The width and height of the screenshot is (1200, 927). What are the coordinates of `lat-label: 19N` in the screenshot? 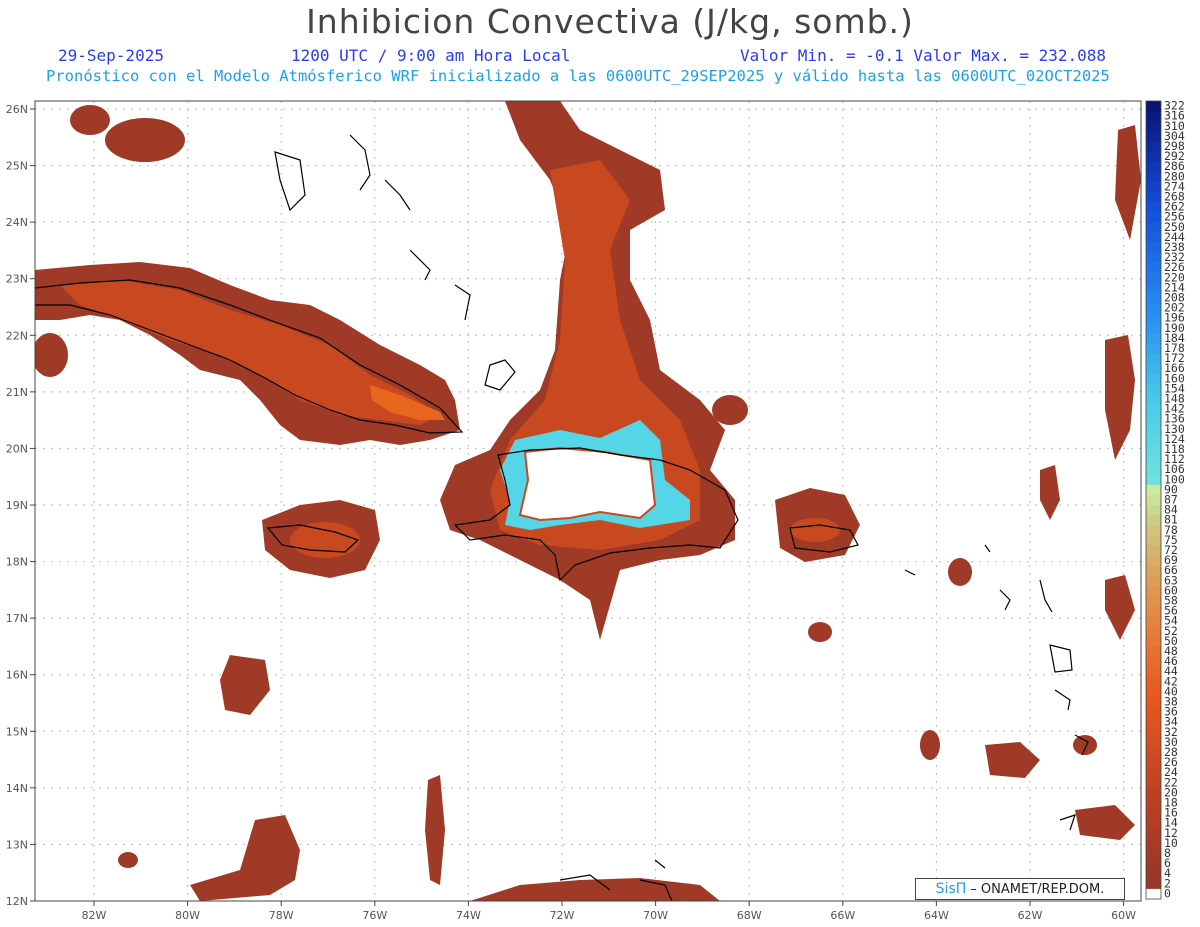 It's located at (17, 505).